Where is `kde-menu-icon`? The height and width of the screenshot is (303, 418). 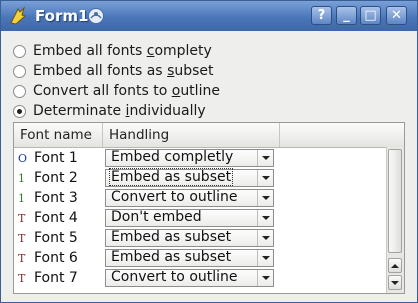
kde-menu-icon is located at coordinates (96, 16).